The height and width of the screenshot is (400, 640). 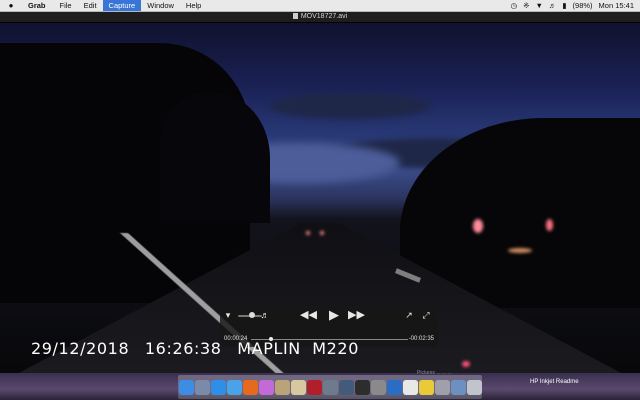 What do you see at coordinates (582, 5) in the screenshot?
I see `battery-percent: (98%)` at bounding box center [582, 5].